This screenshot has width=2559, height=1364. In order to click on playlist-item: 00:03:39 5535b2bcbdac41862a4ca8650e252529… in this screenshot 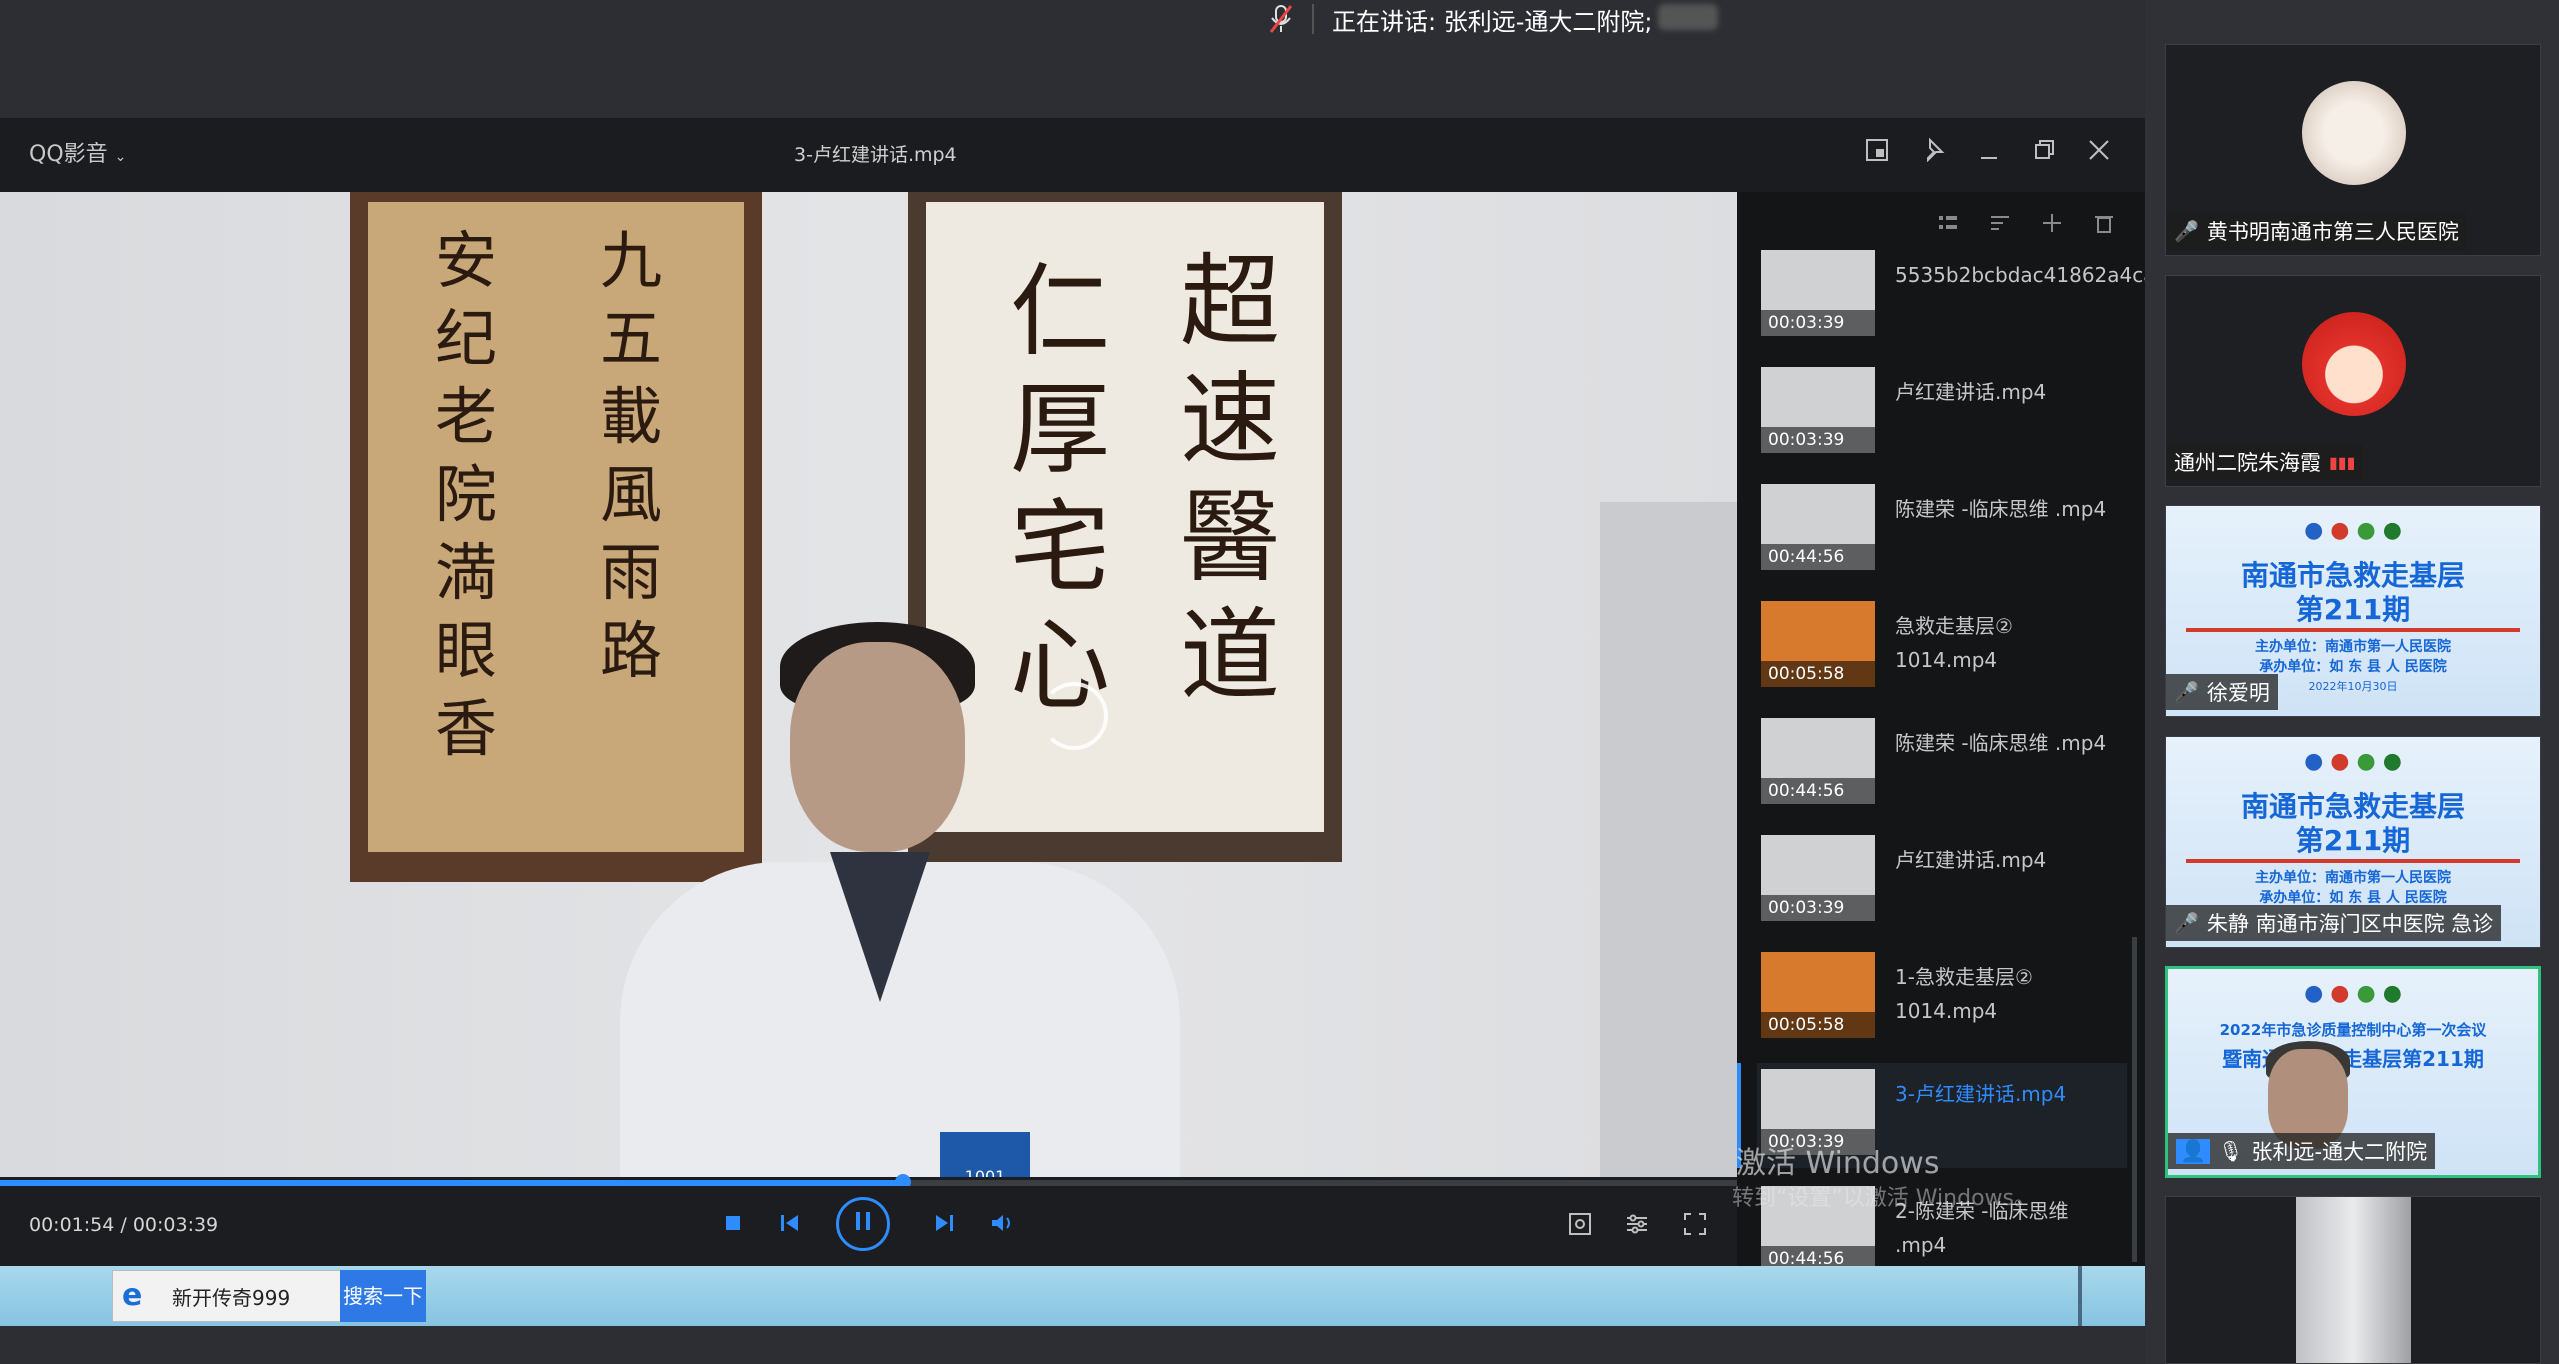, I will do `click(2036, 296)`.